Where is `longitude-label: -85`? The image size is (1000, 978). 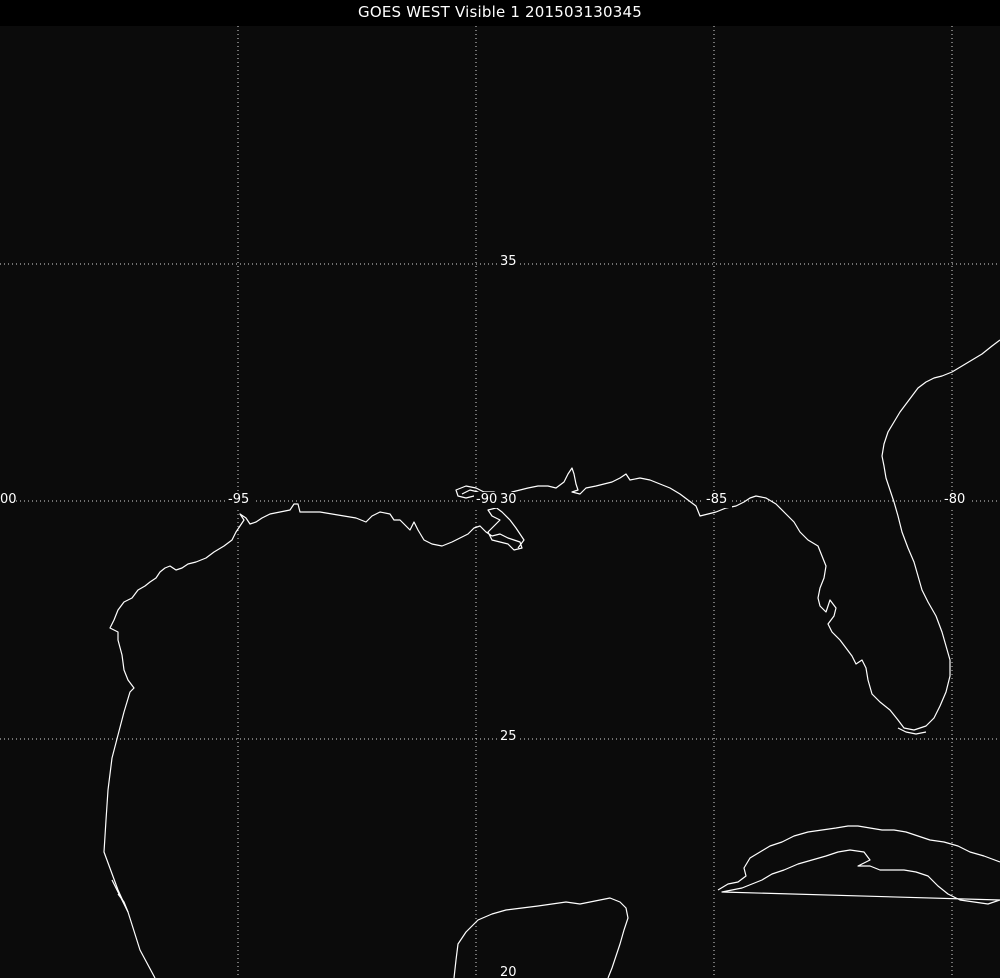
longitude-label: -85 is located at coordinates (716, 499).